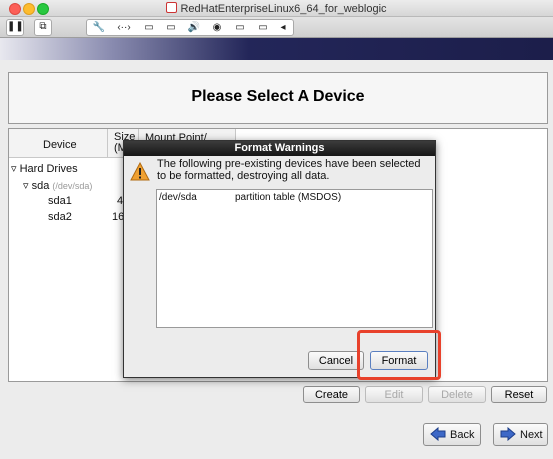 This screenshot has height=459, width=553. Describe the element at coordinates (171, 27) in the screenshot. I see `screen-icon: ▭` at that location.